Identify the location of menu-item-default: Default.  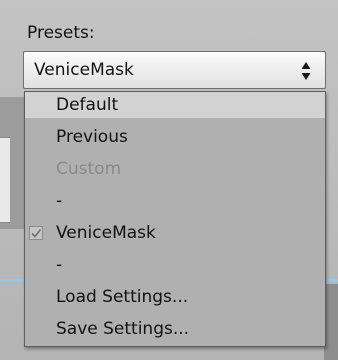
(175, 105).